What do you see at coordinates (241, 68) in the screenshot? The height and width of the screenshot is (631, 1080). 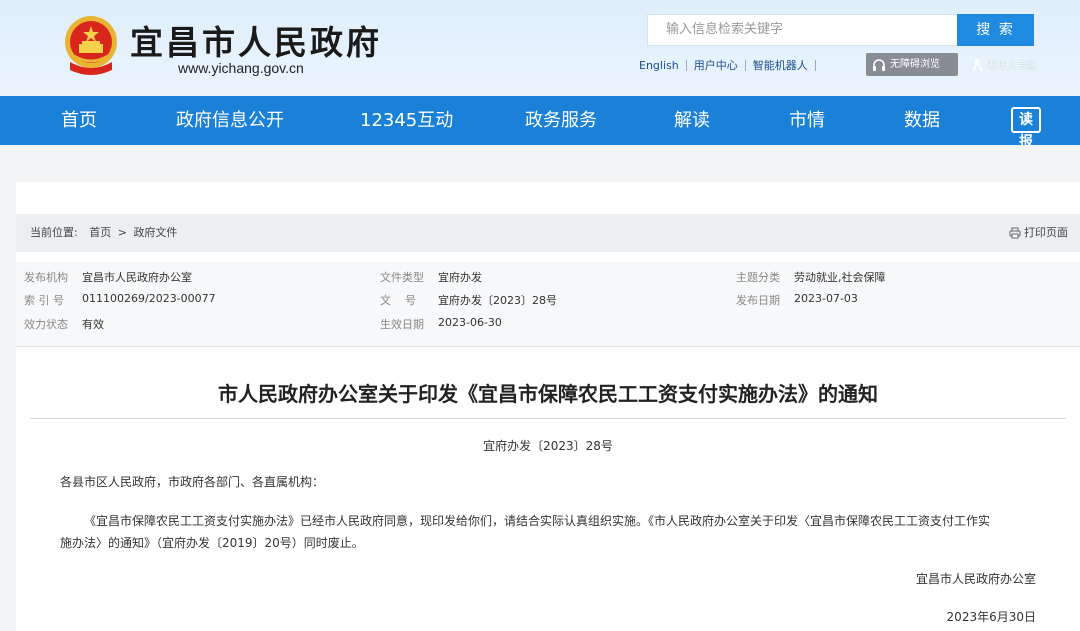 I see `site-domain: www.yichang.gov.cn` at bounding box center [241, 68].